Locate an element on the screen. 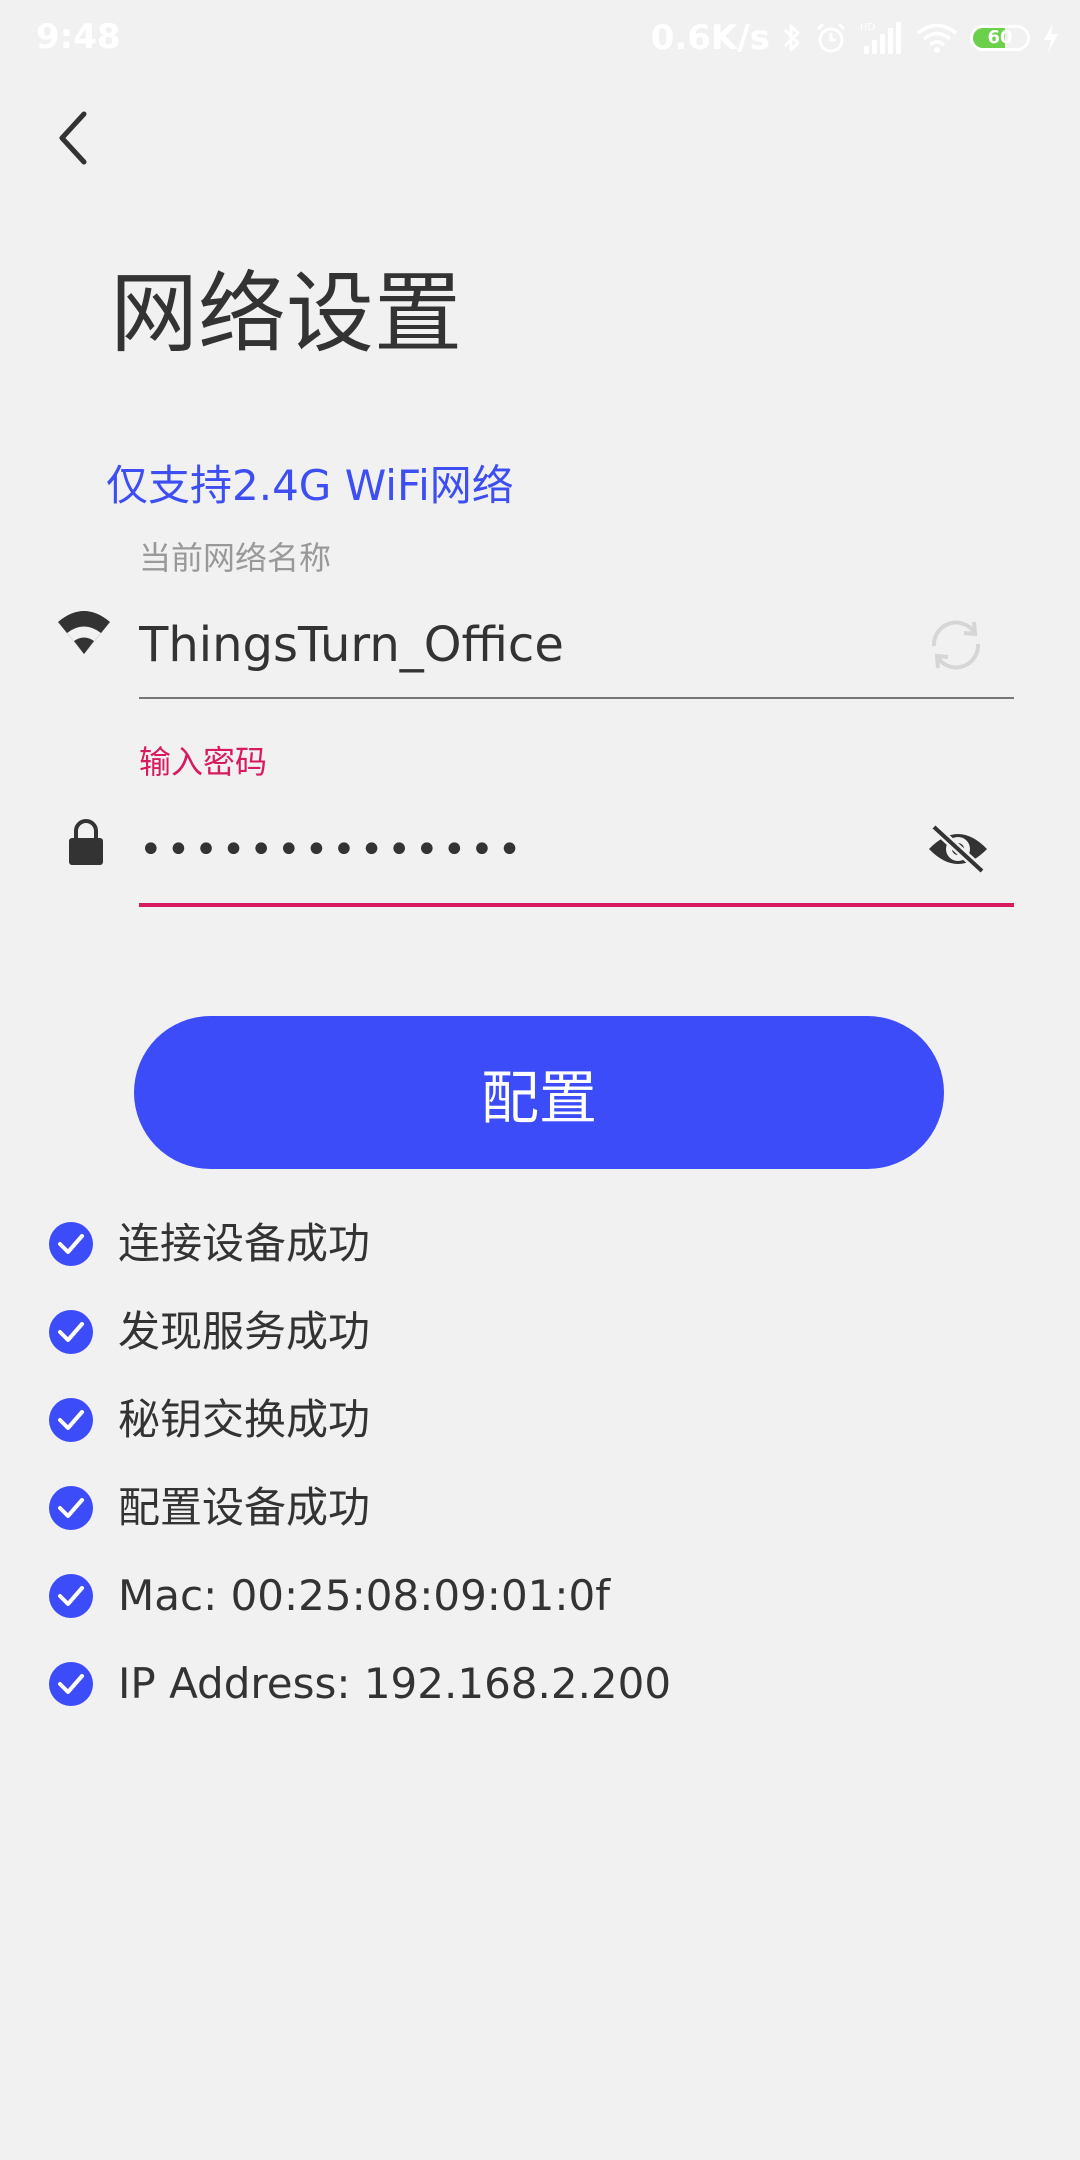  status-bar-right: 0.6K/s HD 60 is located at coordinates (855, 38).